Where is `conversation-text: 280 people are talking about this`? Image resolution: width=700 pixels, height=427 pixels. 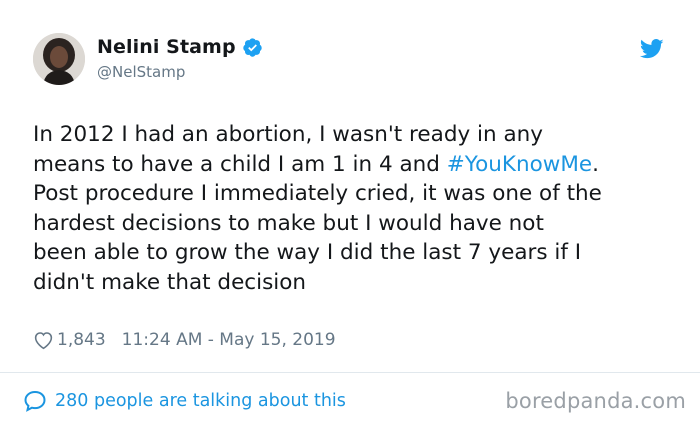
conversation-text: 280 people are talking about this is located at coordinates (200, 401).